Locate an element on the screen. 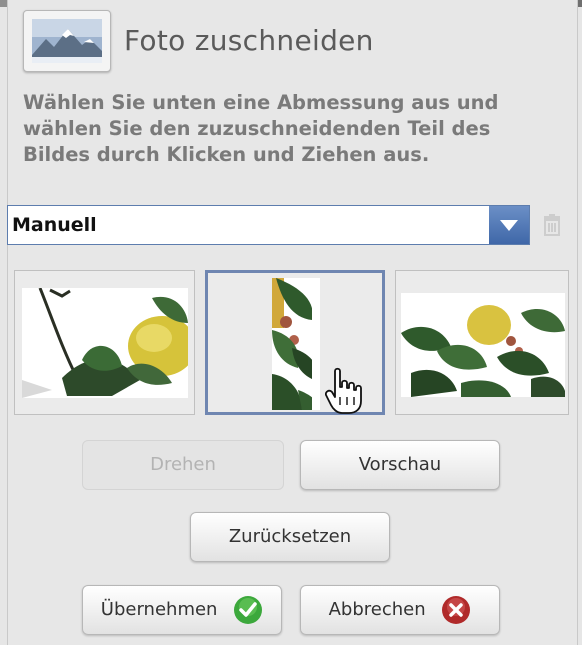 The width and height of the screenshot is (582, 645). instructions-line: Bildes durch Klicken und Ziehen aus. is located at coordinates (226, 154).